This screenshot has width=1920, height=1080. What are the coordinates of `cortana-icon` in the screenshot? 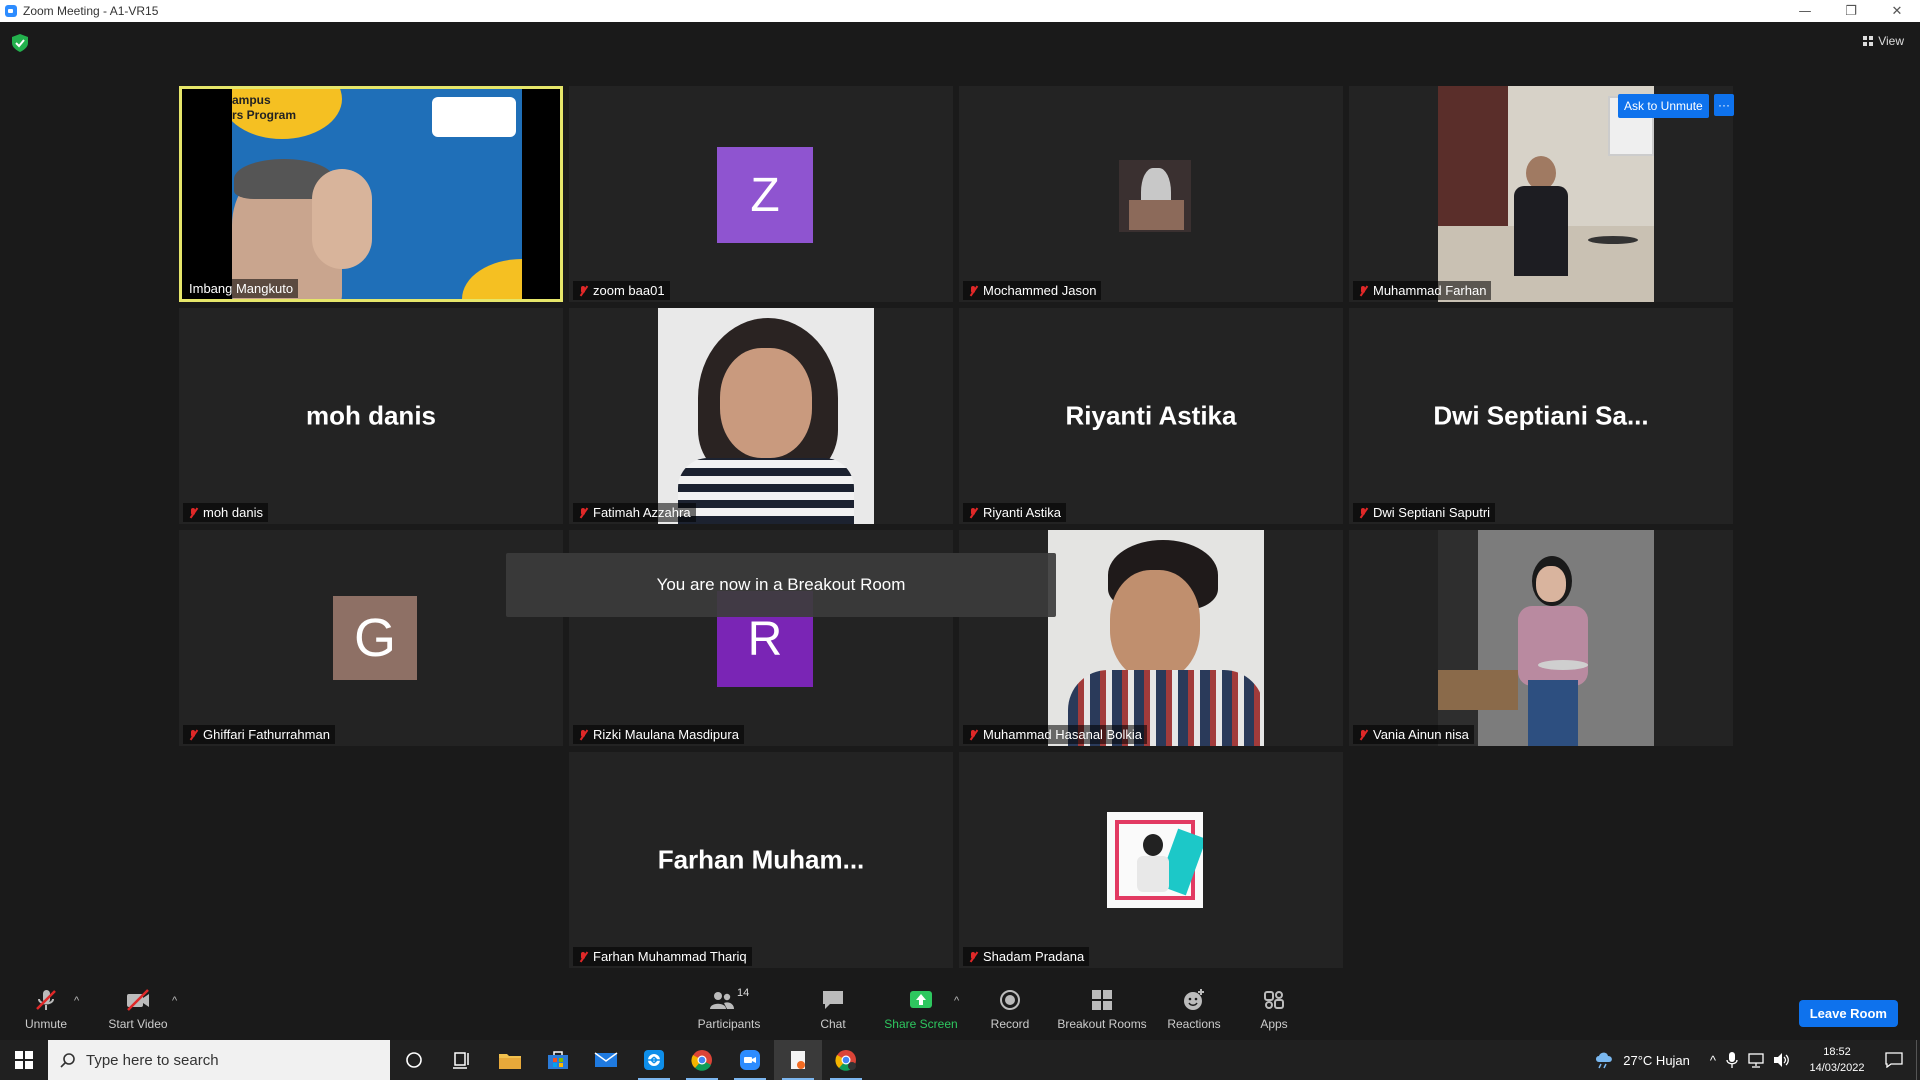 It's located at (414, 1060).